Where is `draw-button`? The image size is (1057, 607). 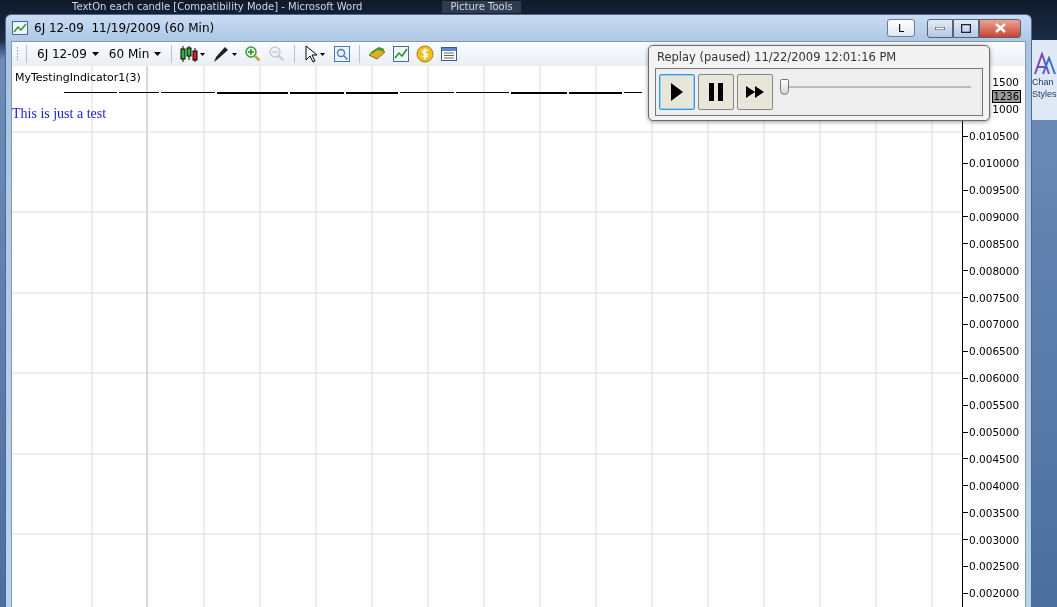
draw-button is located at coordinates (225, 54).